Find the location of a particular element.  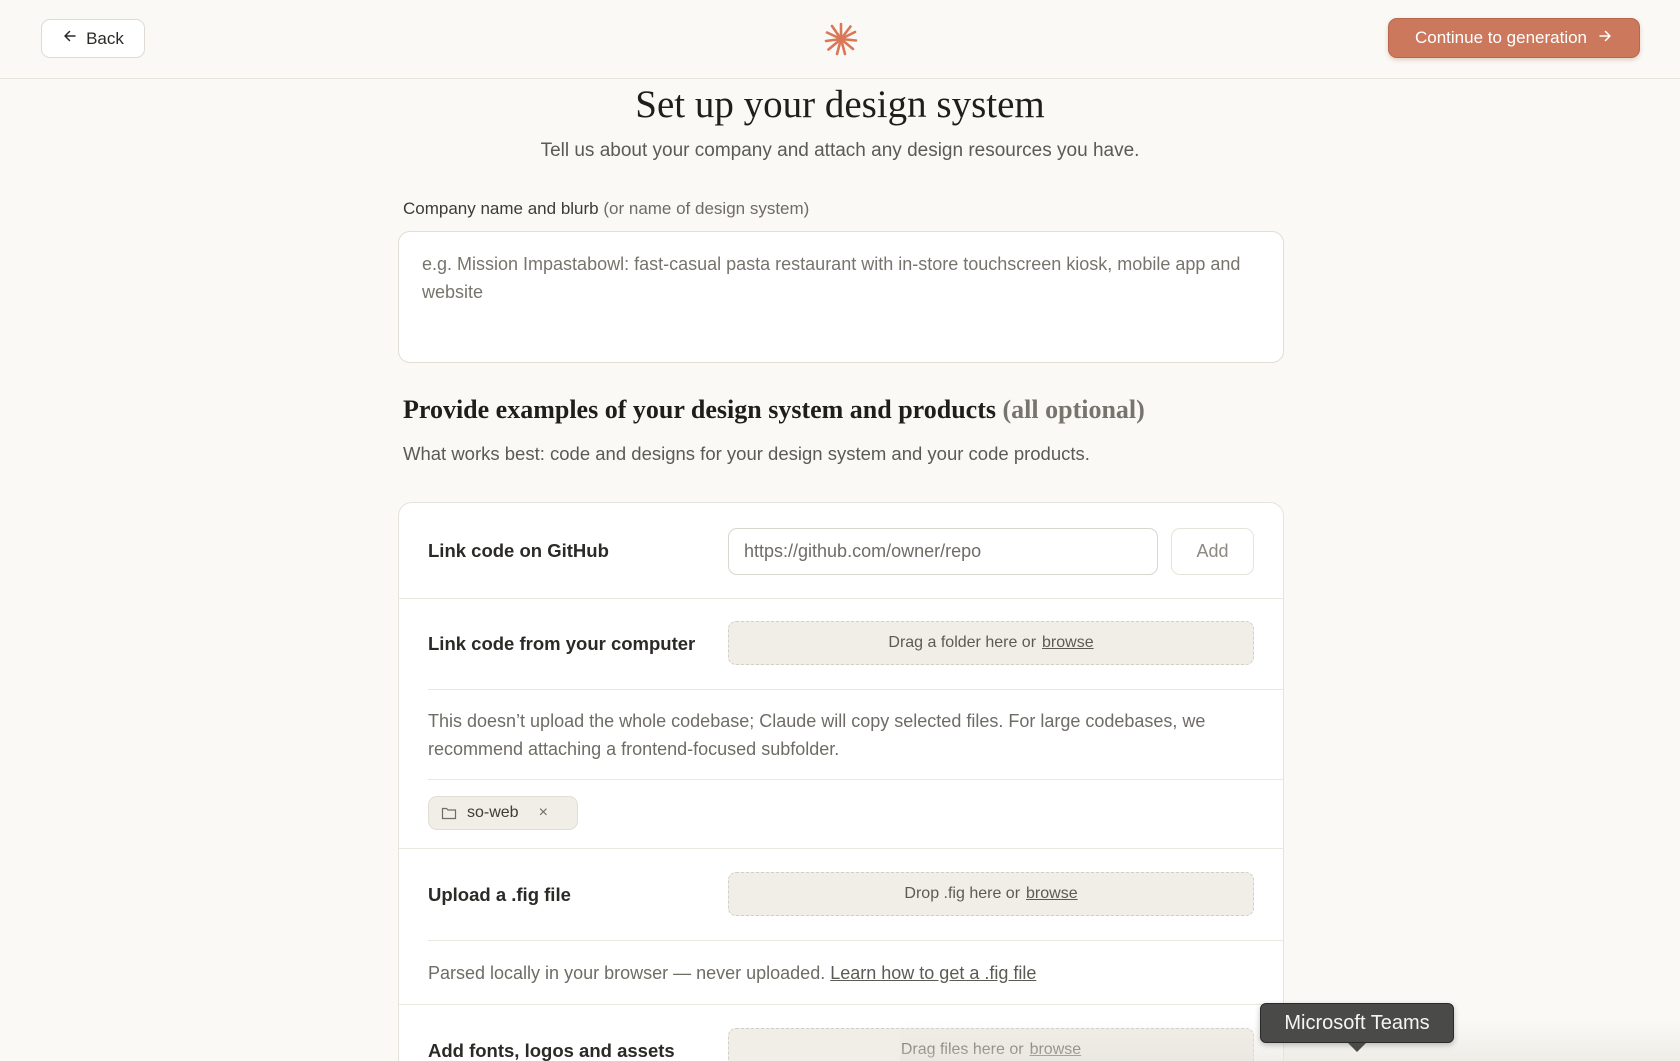

fig-dropzone-text: Drop .fig here or is located at coordinates (962, 893).